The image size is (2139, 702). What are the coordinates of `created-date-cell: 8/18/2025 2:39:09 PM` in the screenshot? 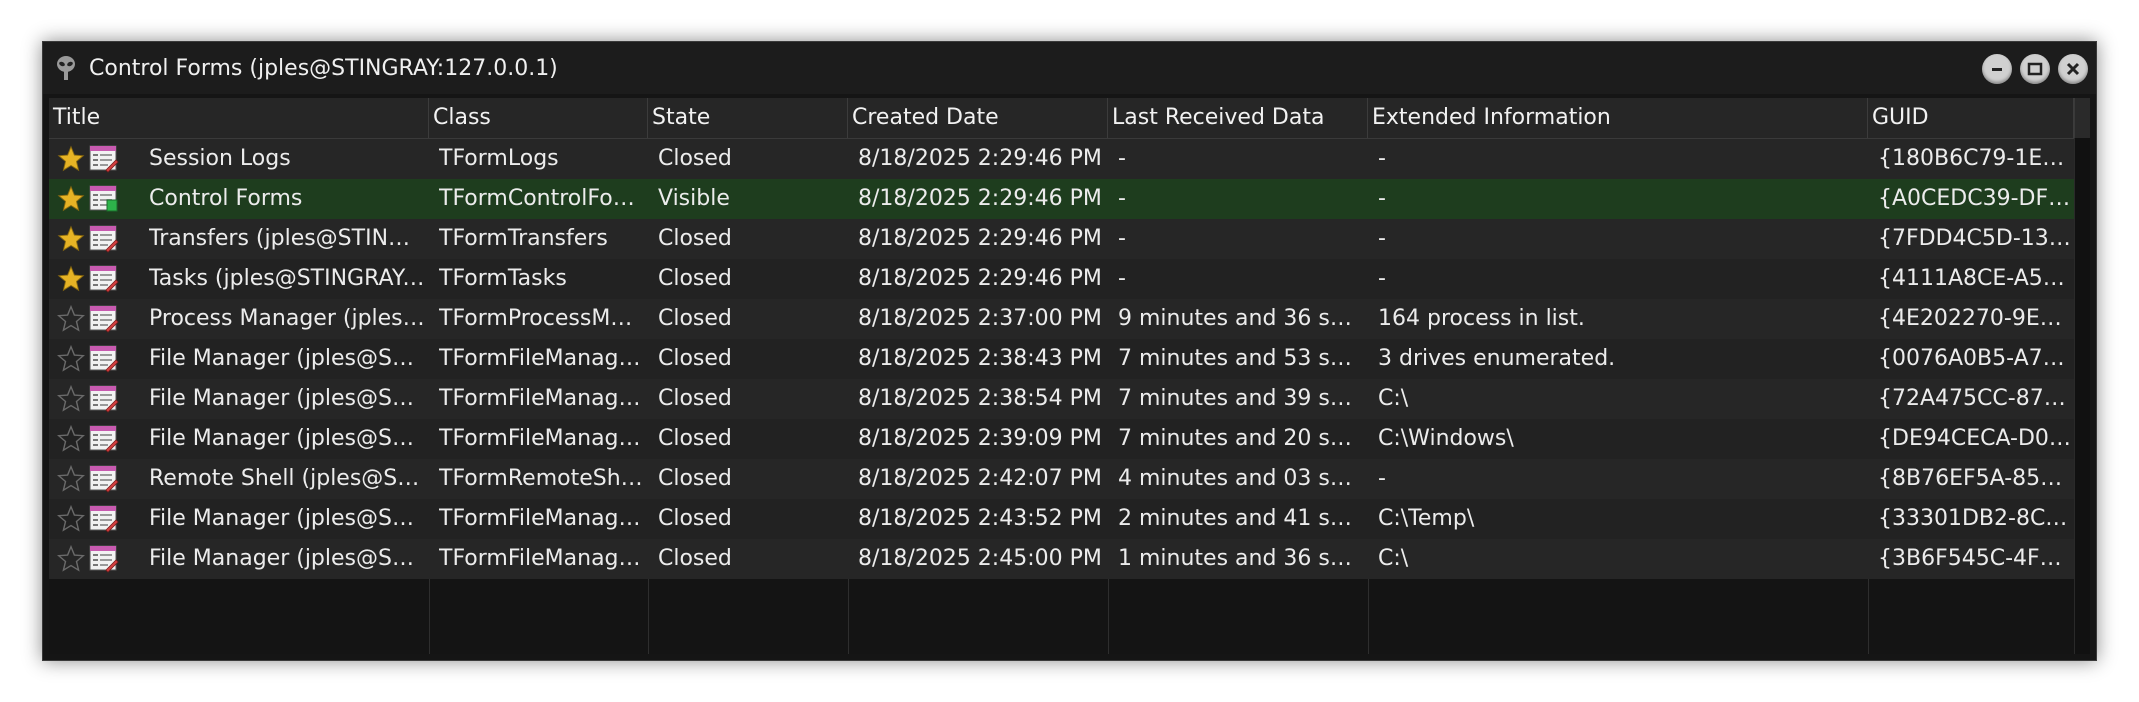 It's located at (980, 438).